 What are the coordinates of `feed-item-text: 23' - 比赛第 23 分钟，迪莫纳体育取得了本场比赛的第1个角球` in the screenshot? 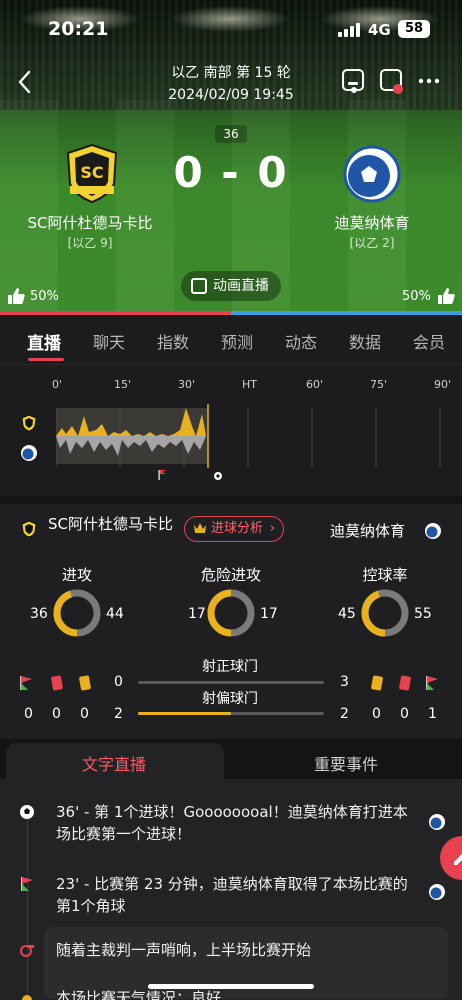 It's located at (232, 895).